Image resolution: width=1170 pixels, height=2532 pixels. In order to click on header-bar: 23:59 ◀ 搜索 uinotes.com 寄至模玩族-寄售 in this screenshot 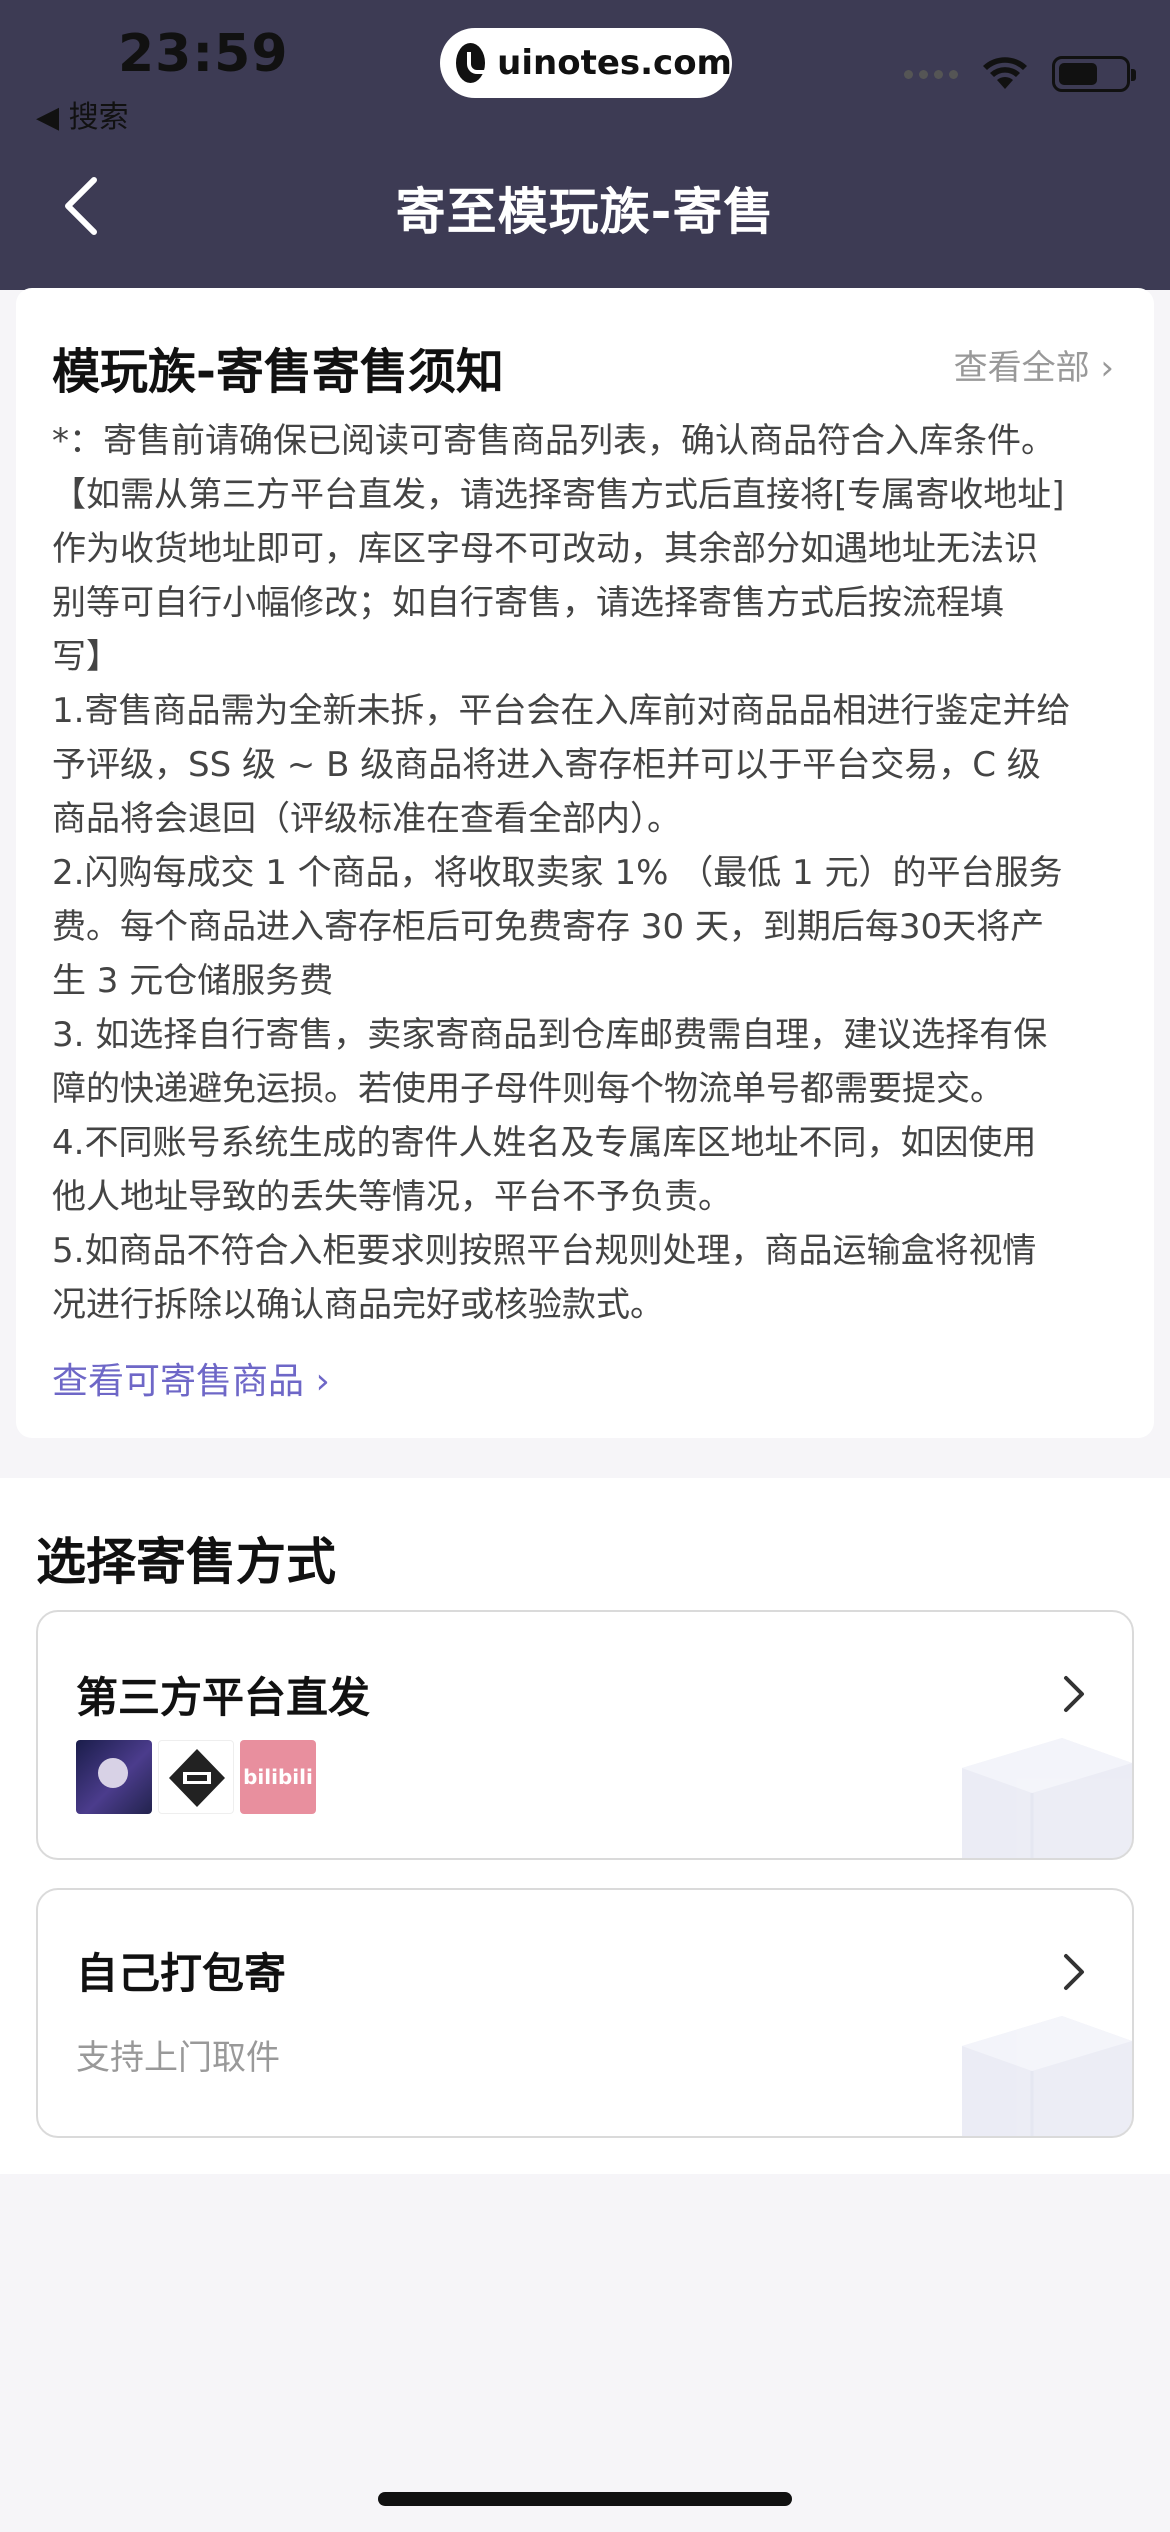, I will do `click(585, 145)`.